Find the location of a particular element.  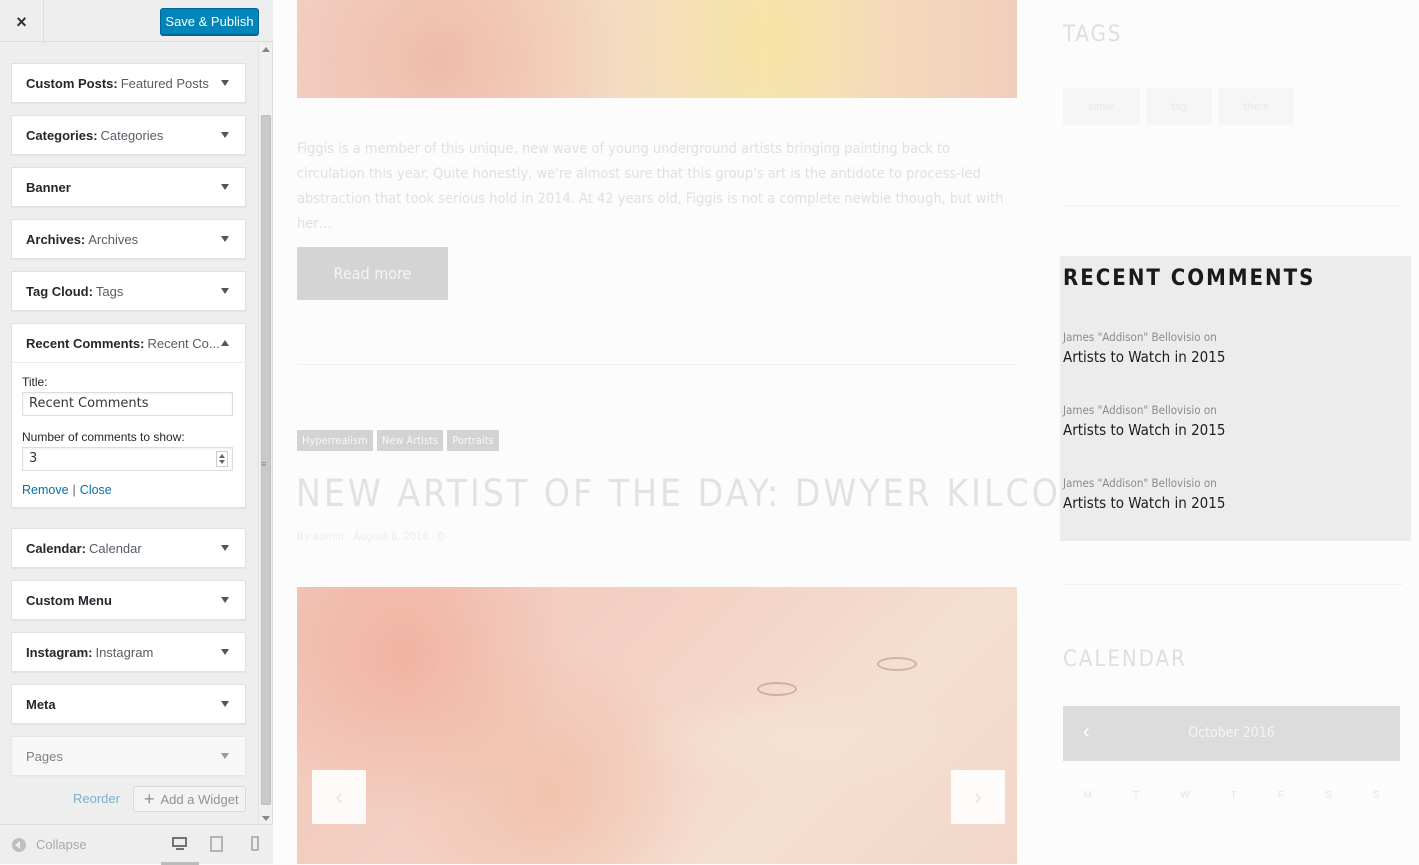

scroll-down-icon is located at coordinates (266, 818).